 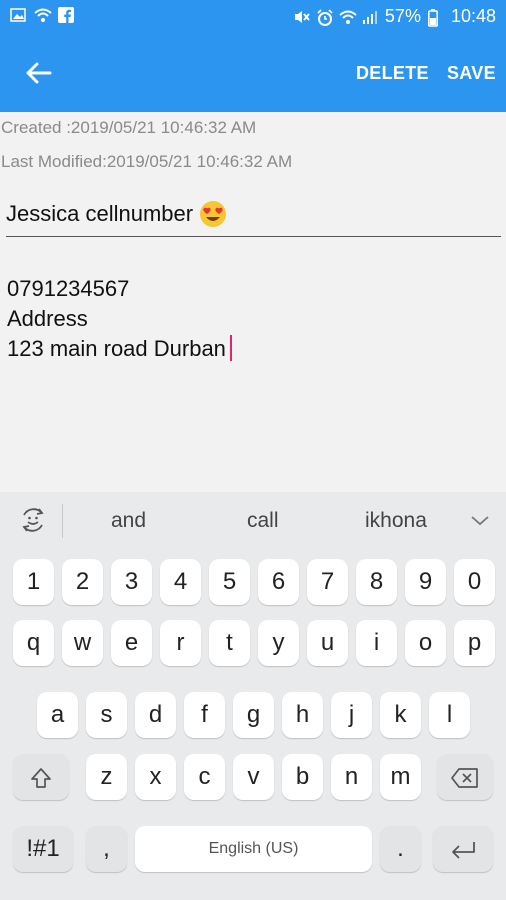 I want to click on key-6: 6, so click(x=278, y=582).